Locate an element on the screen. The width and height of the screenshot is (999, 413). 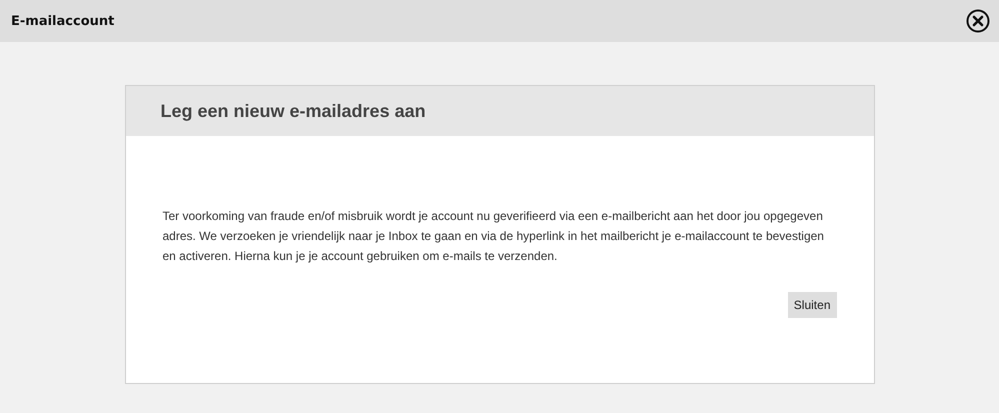
close-icon is located at coordinates (978, 21).